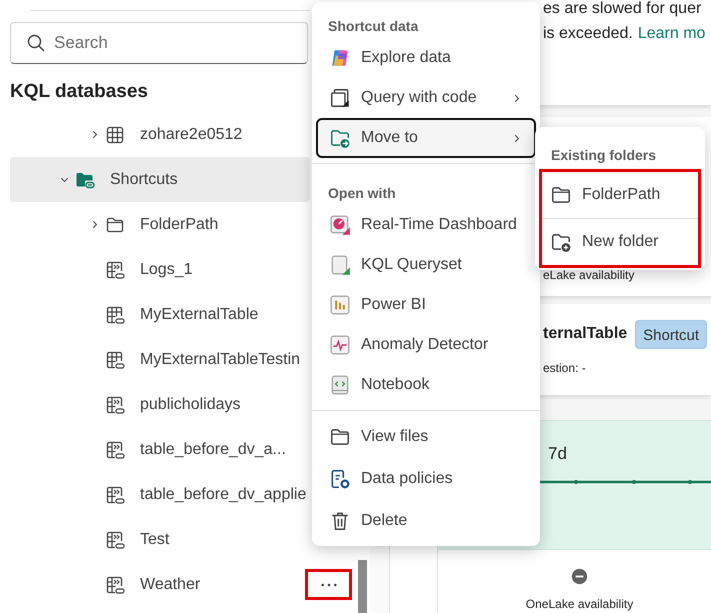 The image size is (711, 613). What do you see at coordinates (426, 479) in the screenshot?
I see `menu-item: Data policies` at bounding box center [426, 479].